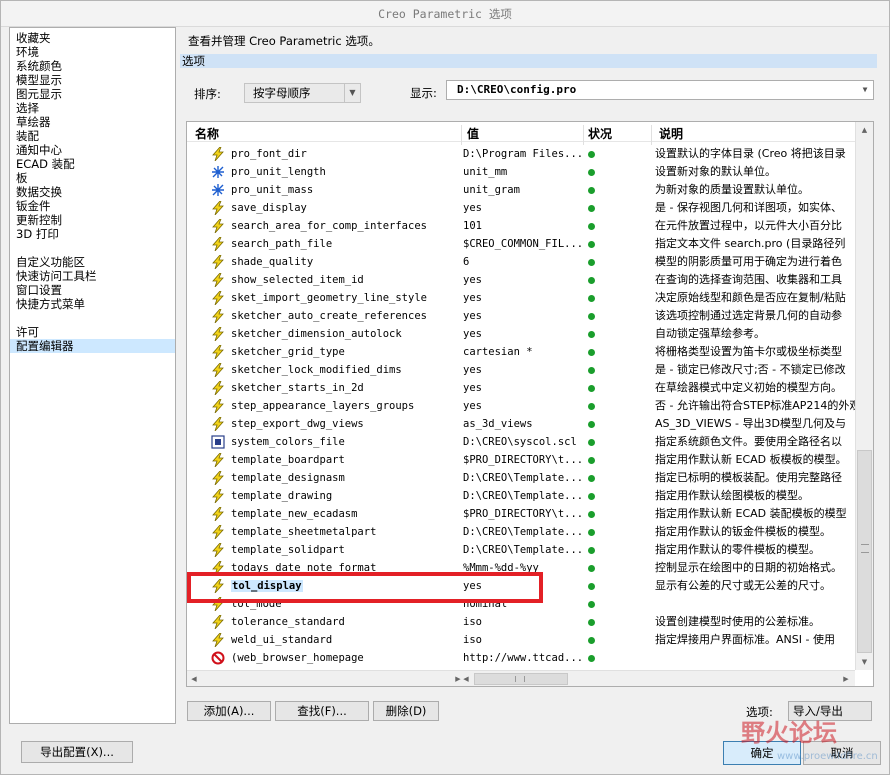  What do you see at coordinates (466, 262) in the screenshot?
I see `row-value: 6` at bounding box center [466, 262].